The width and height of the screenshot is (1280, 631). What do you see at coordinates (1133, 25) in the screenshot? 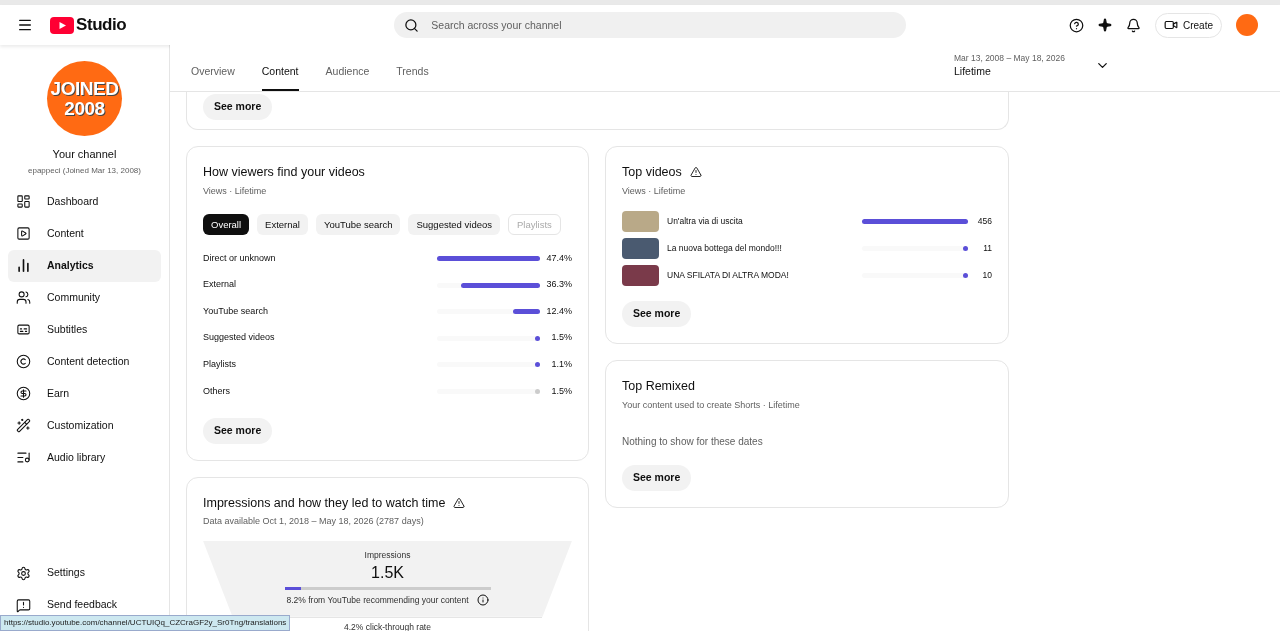
I see `notifications-icon` at bounding box center [1133, 25].